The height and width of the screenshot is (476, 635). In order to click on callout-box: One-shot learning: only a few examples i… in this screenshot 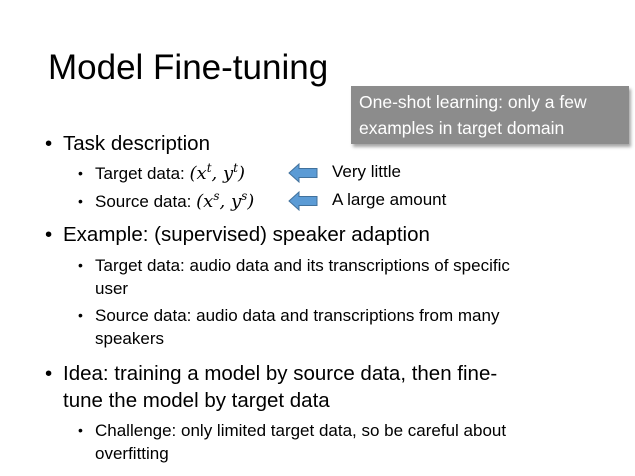, I will do `click(490, 115)`.